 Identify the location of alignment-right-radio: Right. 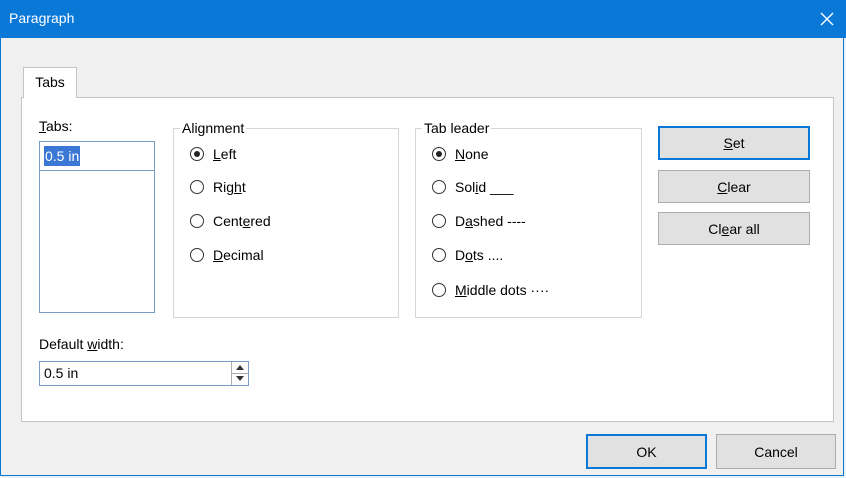
(218, 187).